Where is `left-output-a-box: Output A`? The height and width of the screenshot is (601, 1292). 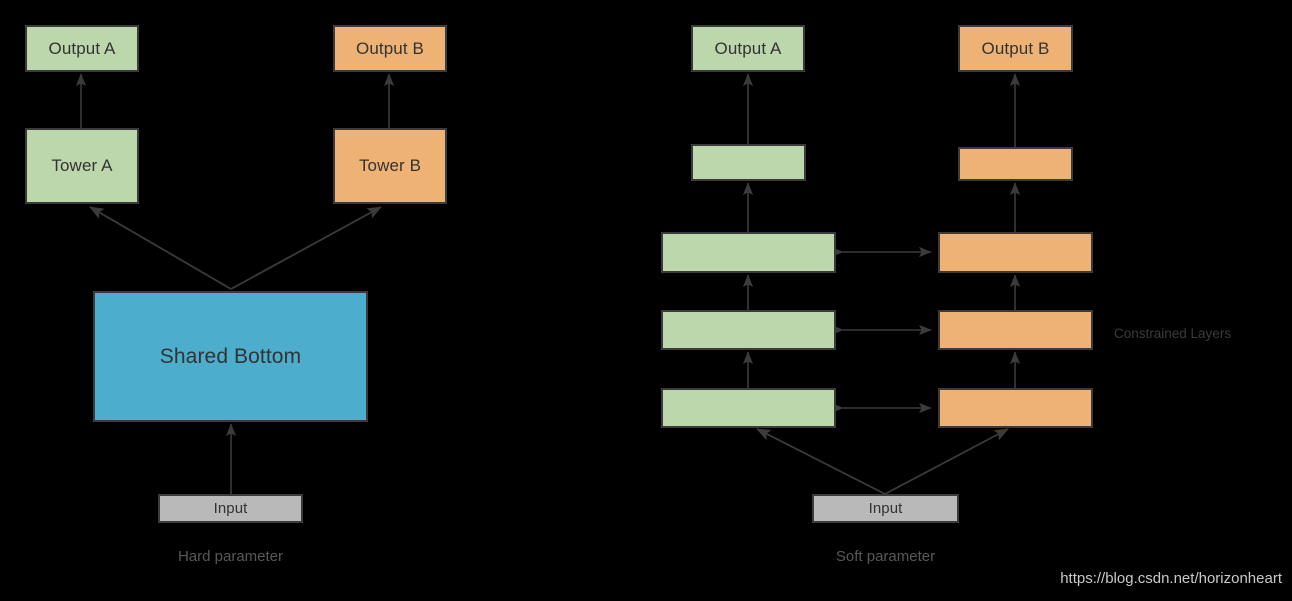 left-output-a-box: Output A is located at coordinates (82, 48).